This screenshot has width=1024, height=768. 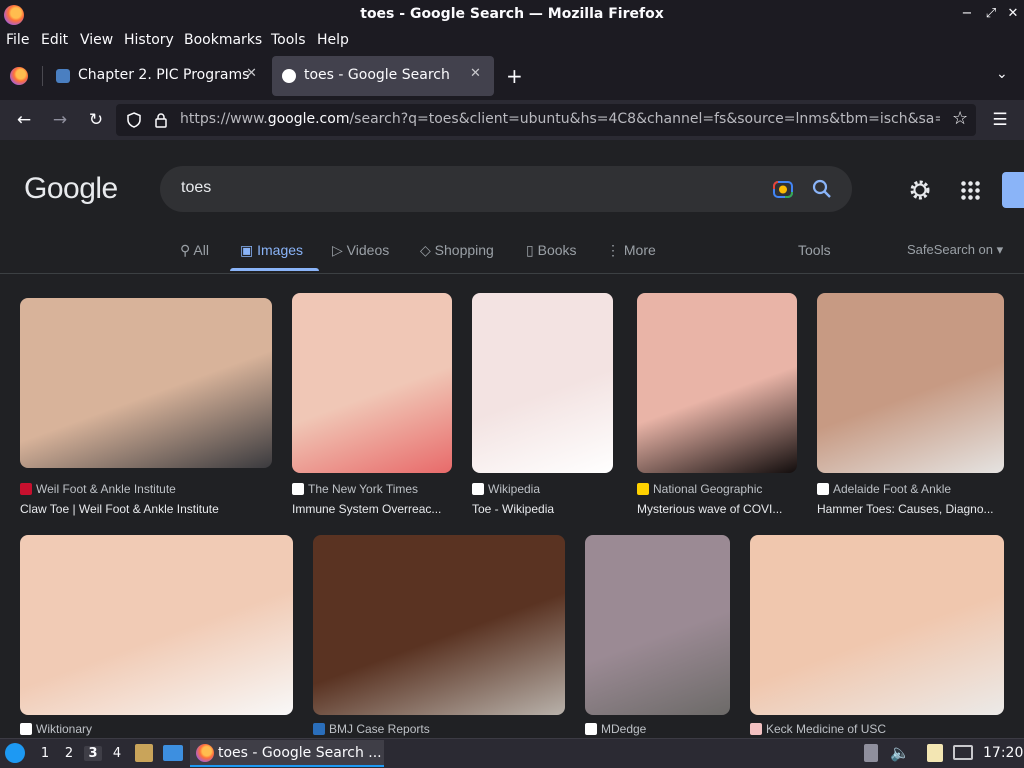 I want to click on search-icon, so click(x=822, y=189).